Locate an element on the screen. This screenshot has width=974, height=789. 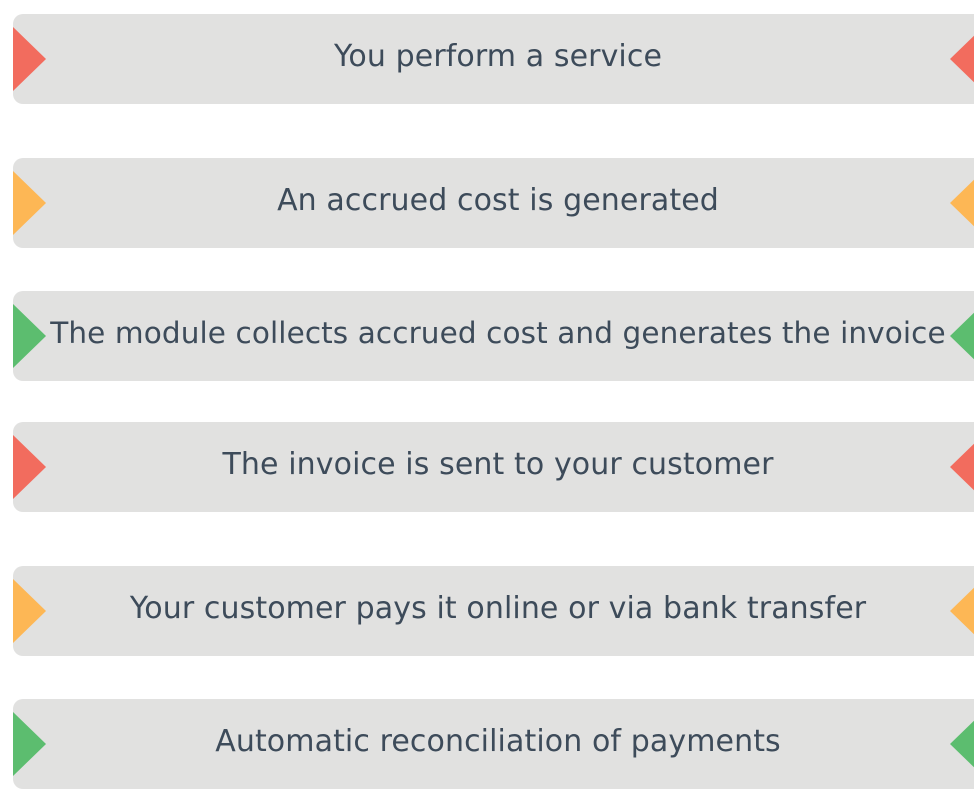
step-accrued-cost: An accrued cost is generated is located at coordinates (493, 203).